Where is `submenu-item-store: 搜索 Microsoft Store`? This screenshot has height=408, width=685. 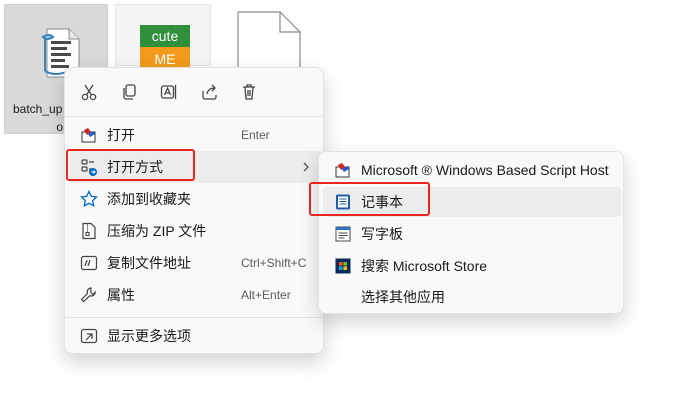
submenu-item-store: 搜索 Microsoft Store is located at coordinates (472, 266).